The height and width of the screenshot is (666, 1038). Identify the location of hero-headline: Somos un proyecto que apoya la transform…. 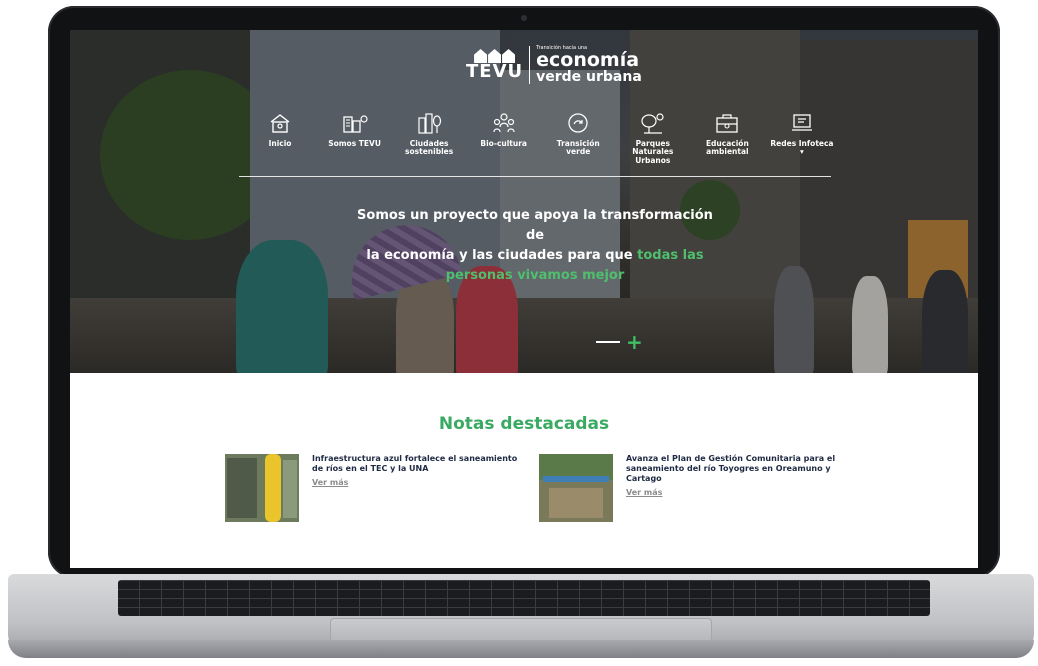
(535, 246).